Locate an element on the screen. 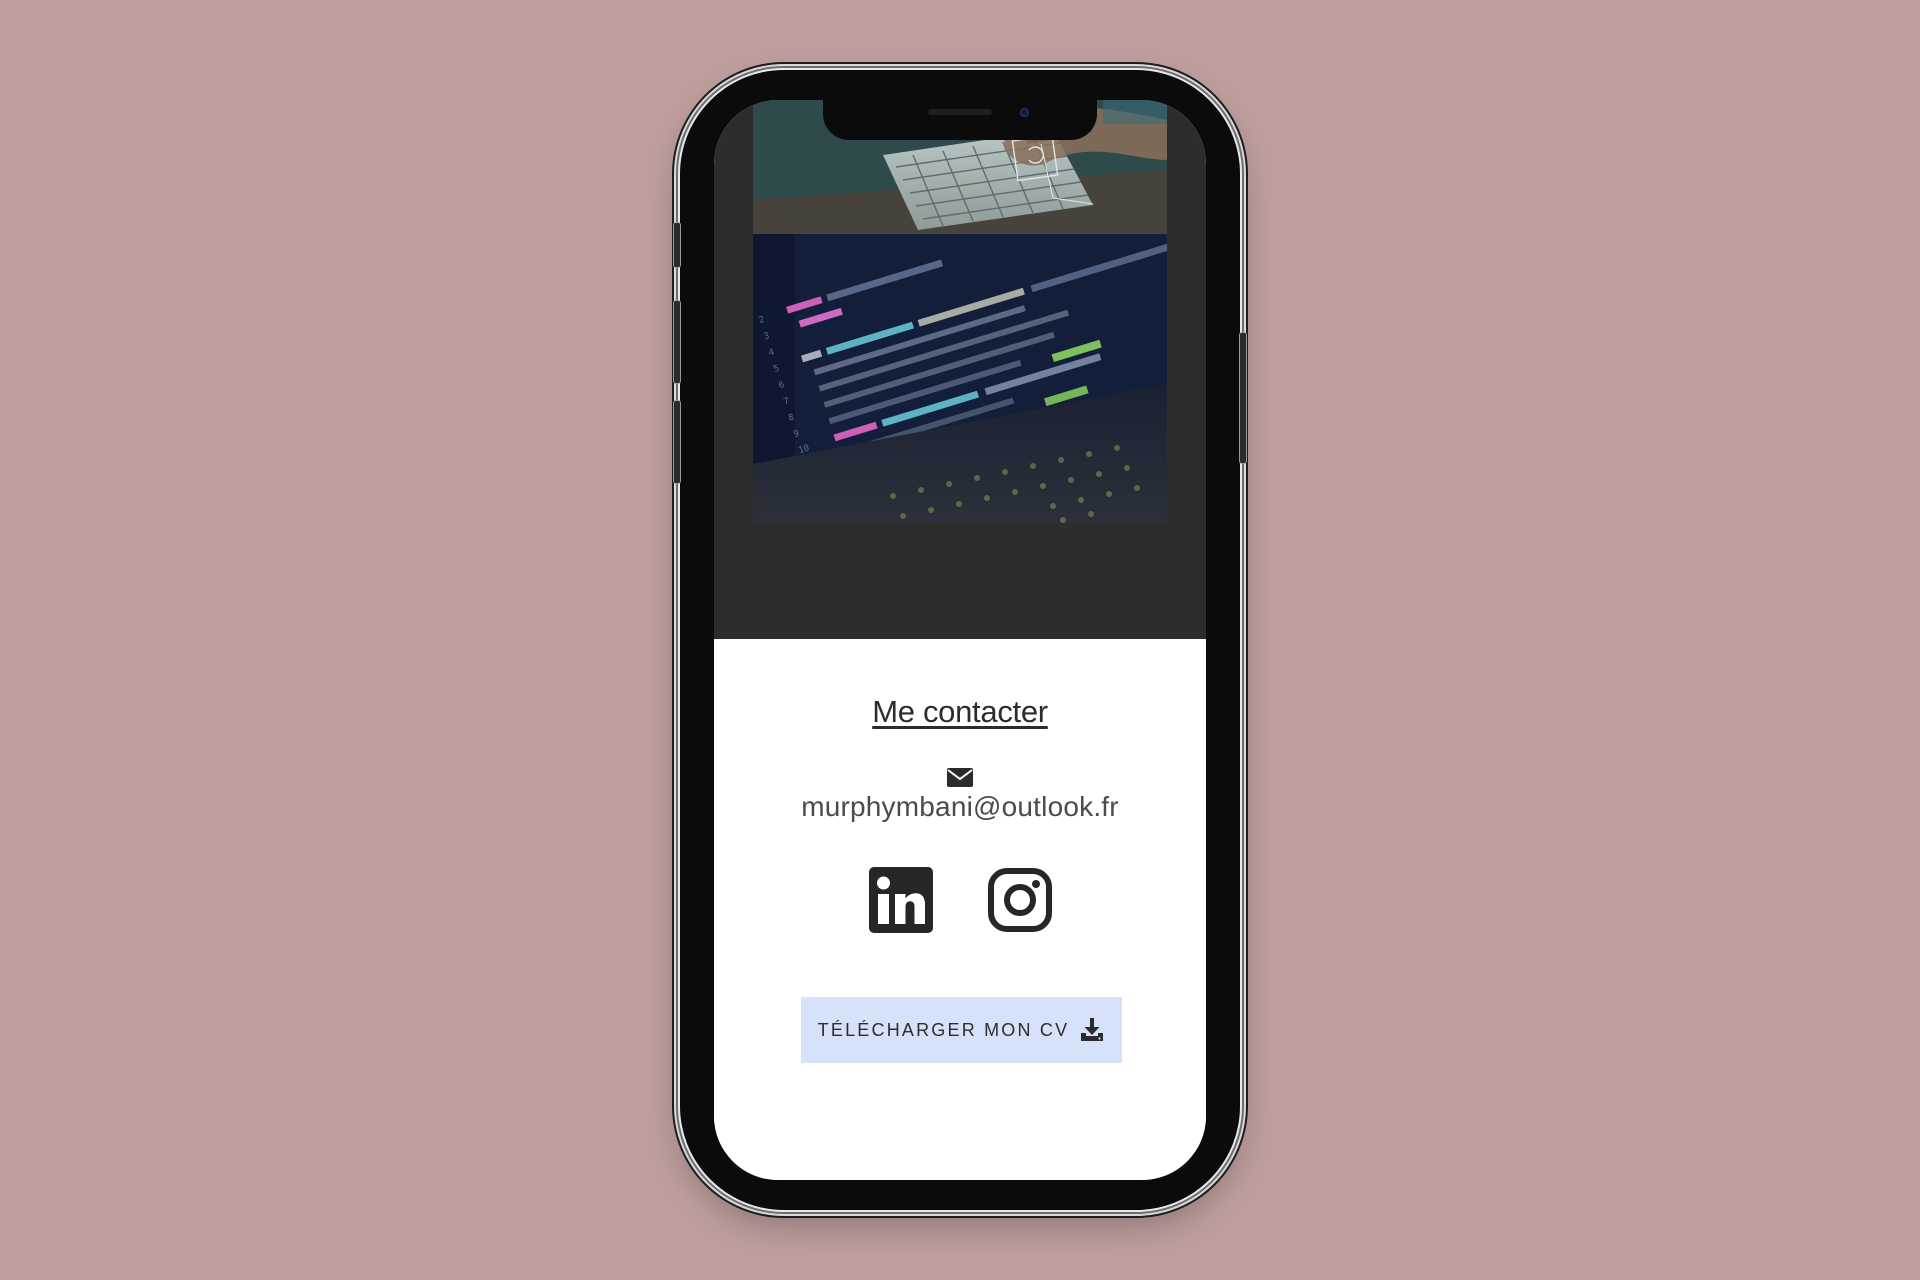 This screenshot has height=1280, width=1920. front-camera is located at coordinates (1024, 112).